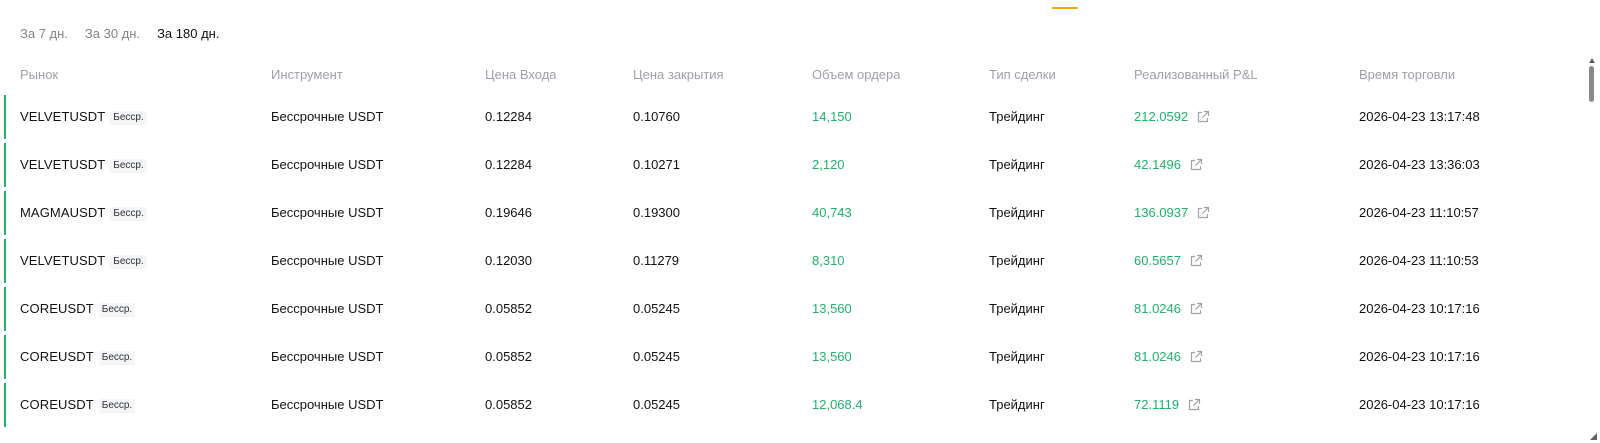 The height and width of the screenshot is (443, 1600). What do you see at coordinates (39, 74) in the screenshot?
I see `header-market: Рынок` at bounding box center [39, 74].